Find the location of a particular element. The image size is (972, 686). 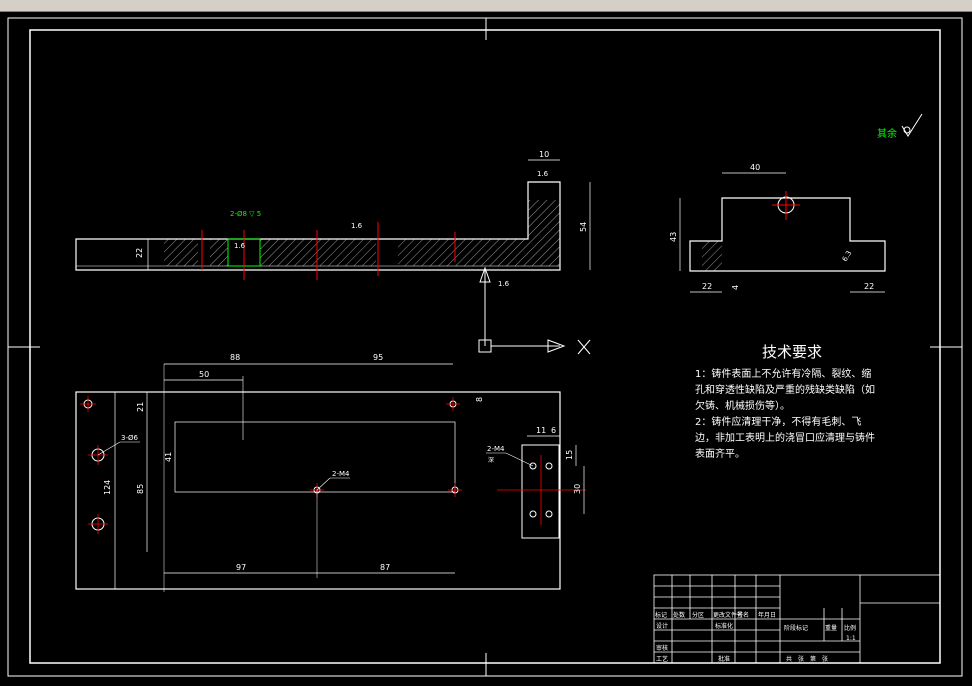

tb-label-count: 处数 is located at coordinates (679, 615).